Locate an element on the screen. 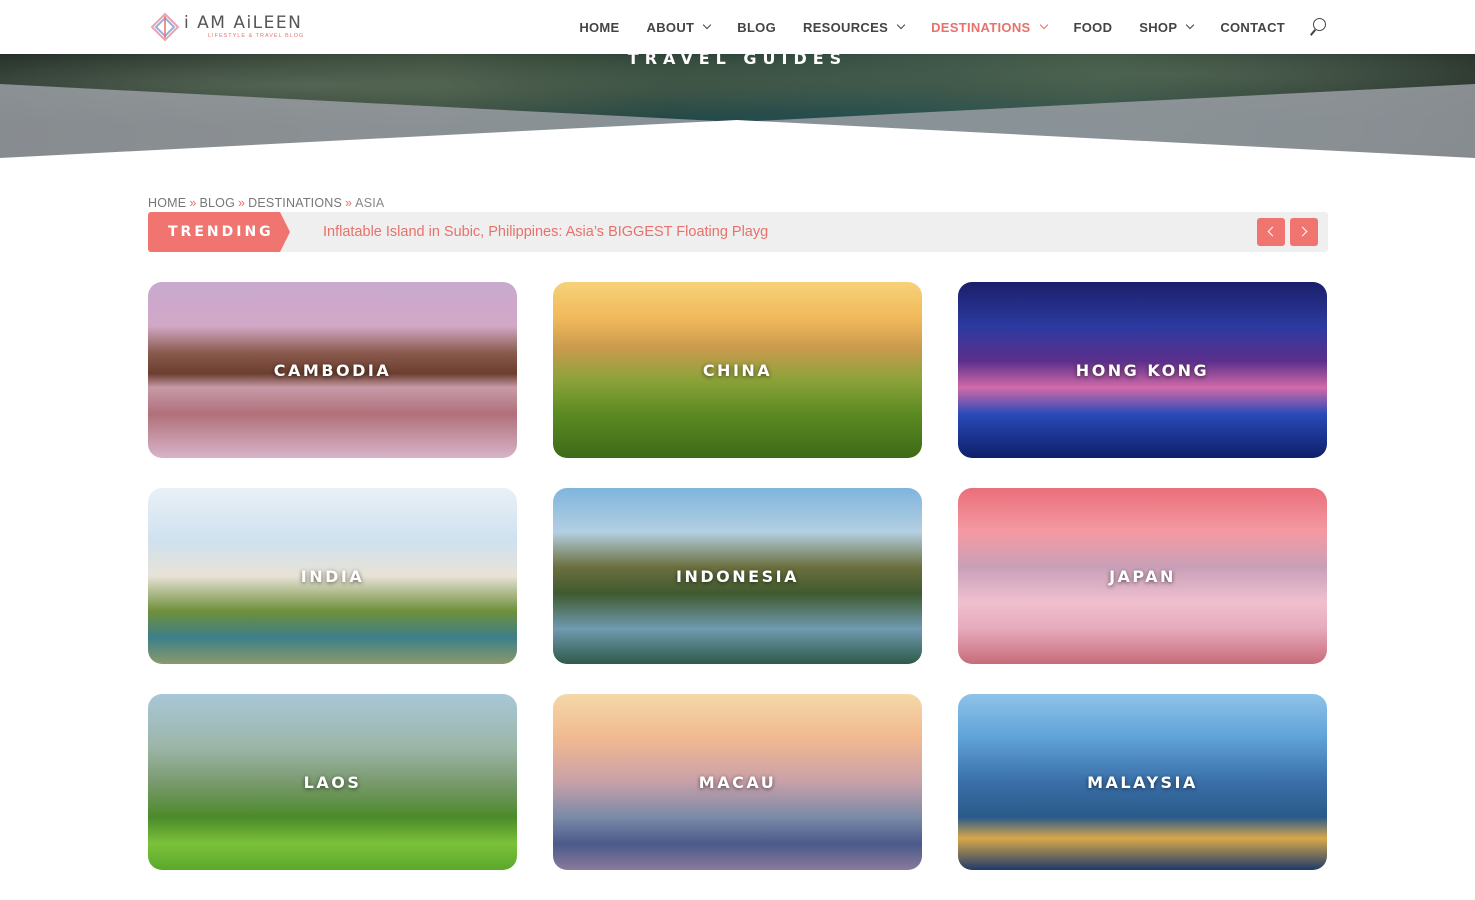  hero-banner: TRAVEL GUIDES is located at coordinates (737, 106).